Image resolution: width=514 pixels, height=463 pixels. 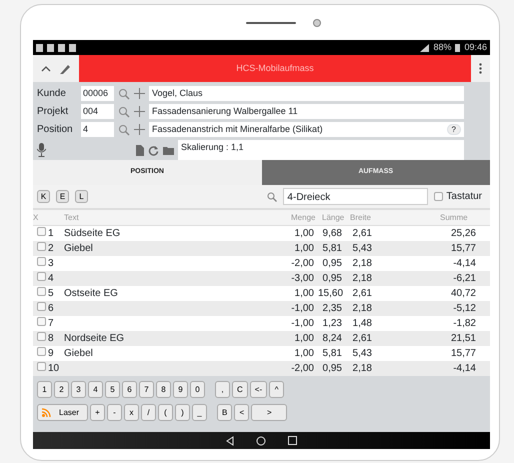 I want to click on key-button: 9, so click(x=180, y=389).